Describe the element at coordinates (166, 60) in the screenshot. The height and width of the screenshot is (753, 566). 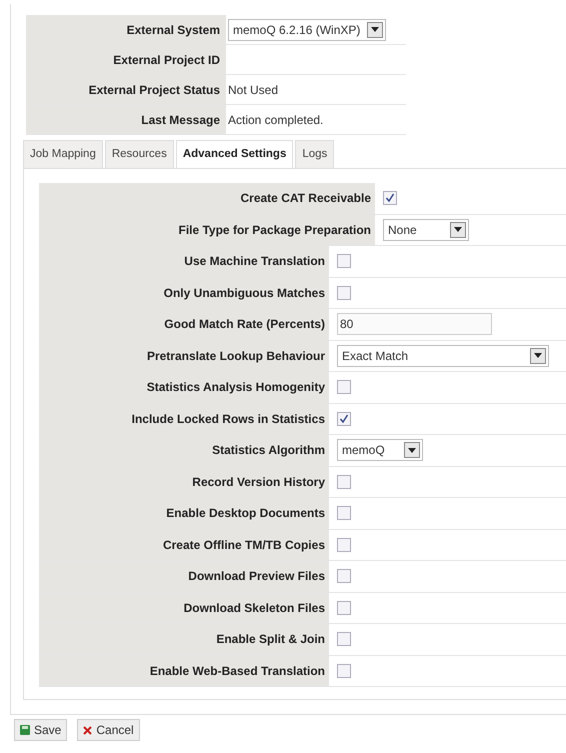
I see `field-label: External Project ID` at that location.